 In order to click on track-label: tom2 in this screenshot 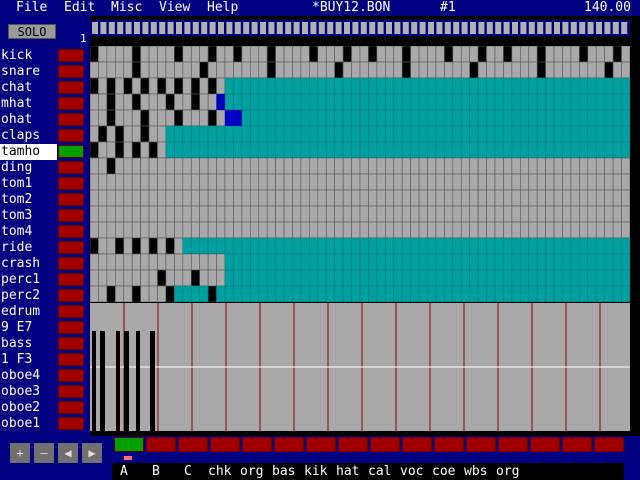, I will do `click(28, 200)`.